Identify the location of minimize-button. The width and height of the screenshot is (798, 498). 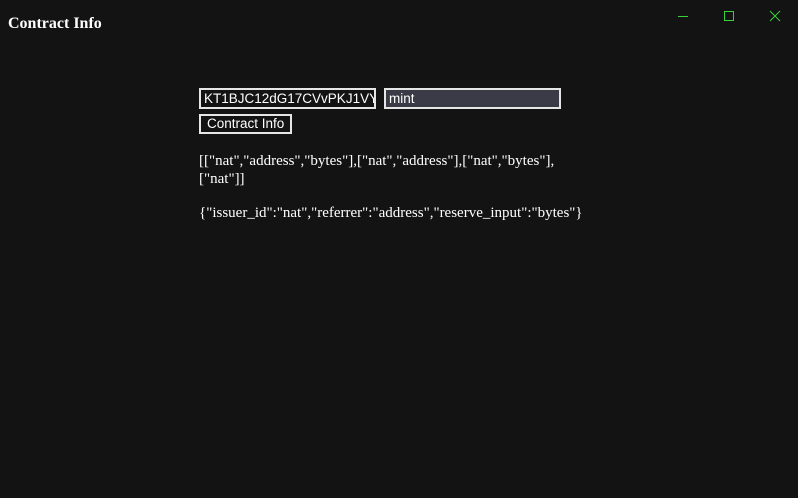
(683, 16).